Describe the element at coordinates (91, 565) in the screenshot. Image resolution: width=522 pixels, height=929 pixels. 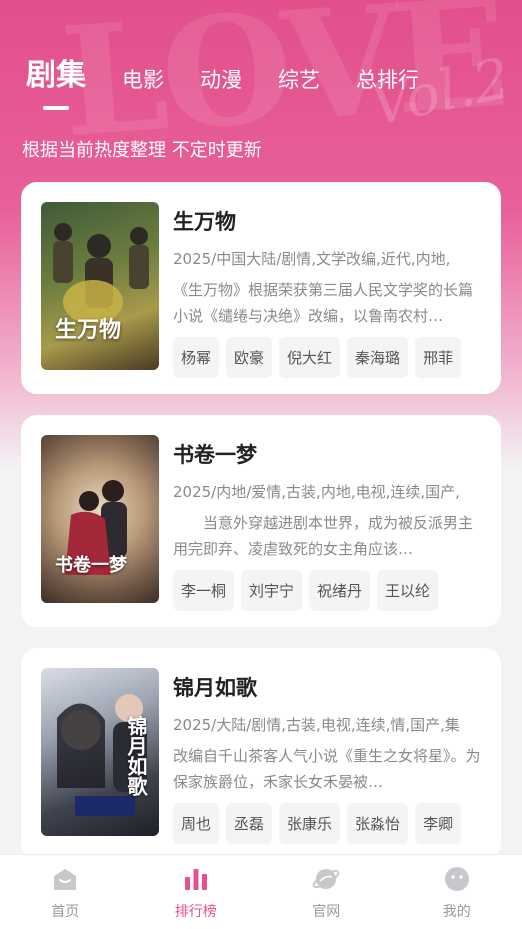
I see `poster-title: 书卷一梦` at that location.